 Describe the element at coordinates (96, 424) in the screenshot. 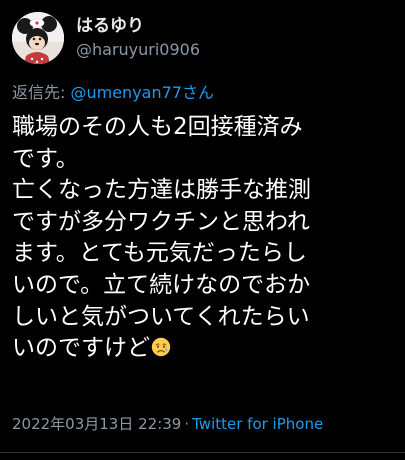

I see `tweet-timestamp: 2022年03月13日 22:39` at that location.